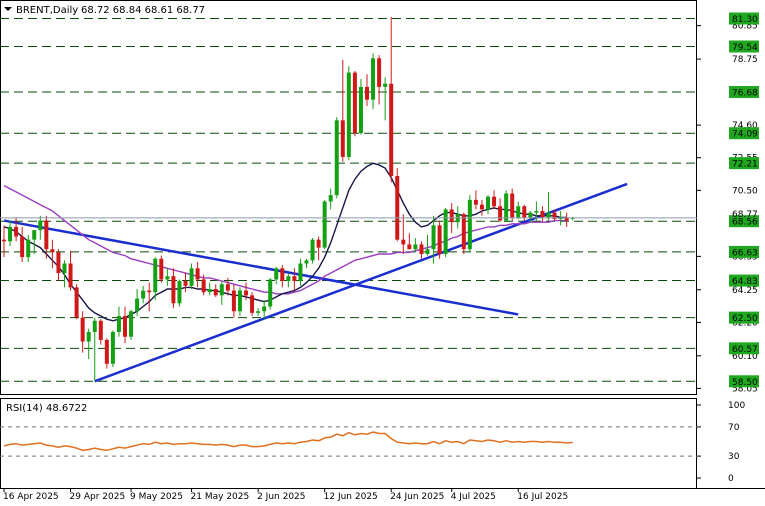 The width and height of the screenshot is (765, 506). What do you see at coordinates (745, 282) in the screenshot?
I see `level-tag-label: 64.83` at bounding box center [745, 282].